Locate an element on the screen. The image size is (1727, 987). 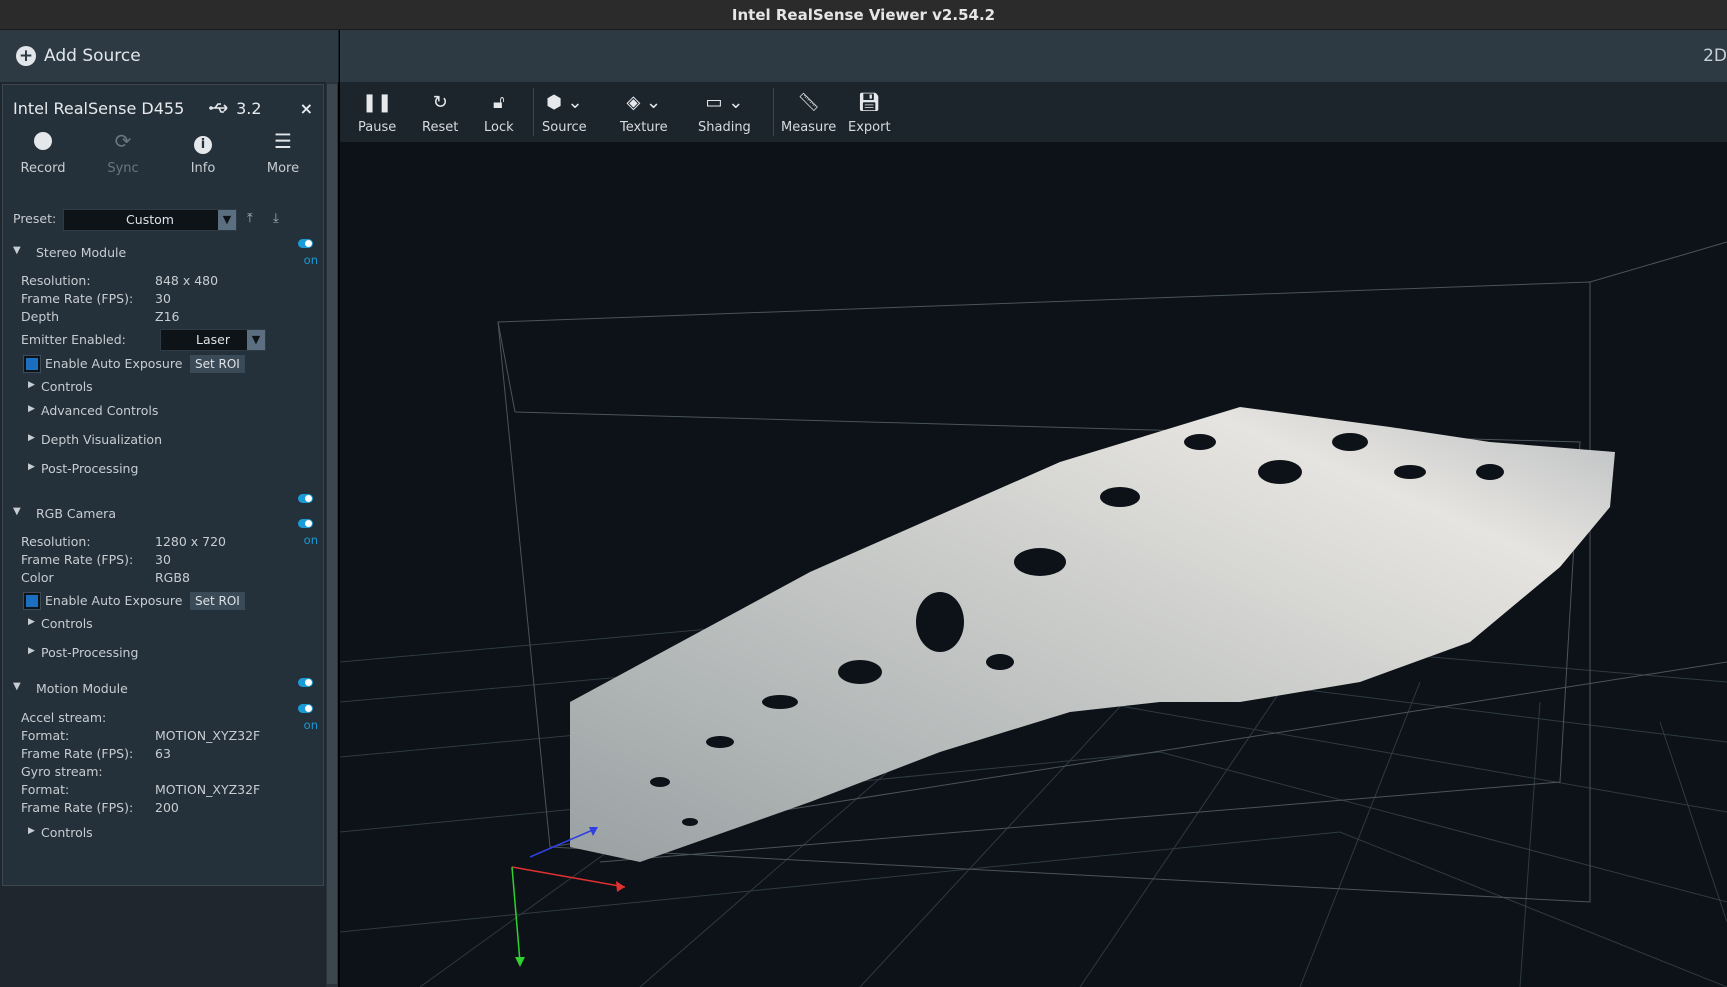
reset-button: ↻ Reset is located at coordinates (440, 113).